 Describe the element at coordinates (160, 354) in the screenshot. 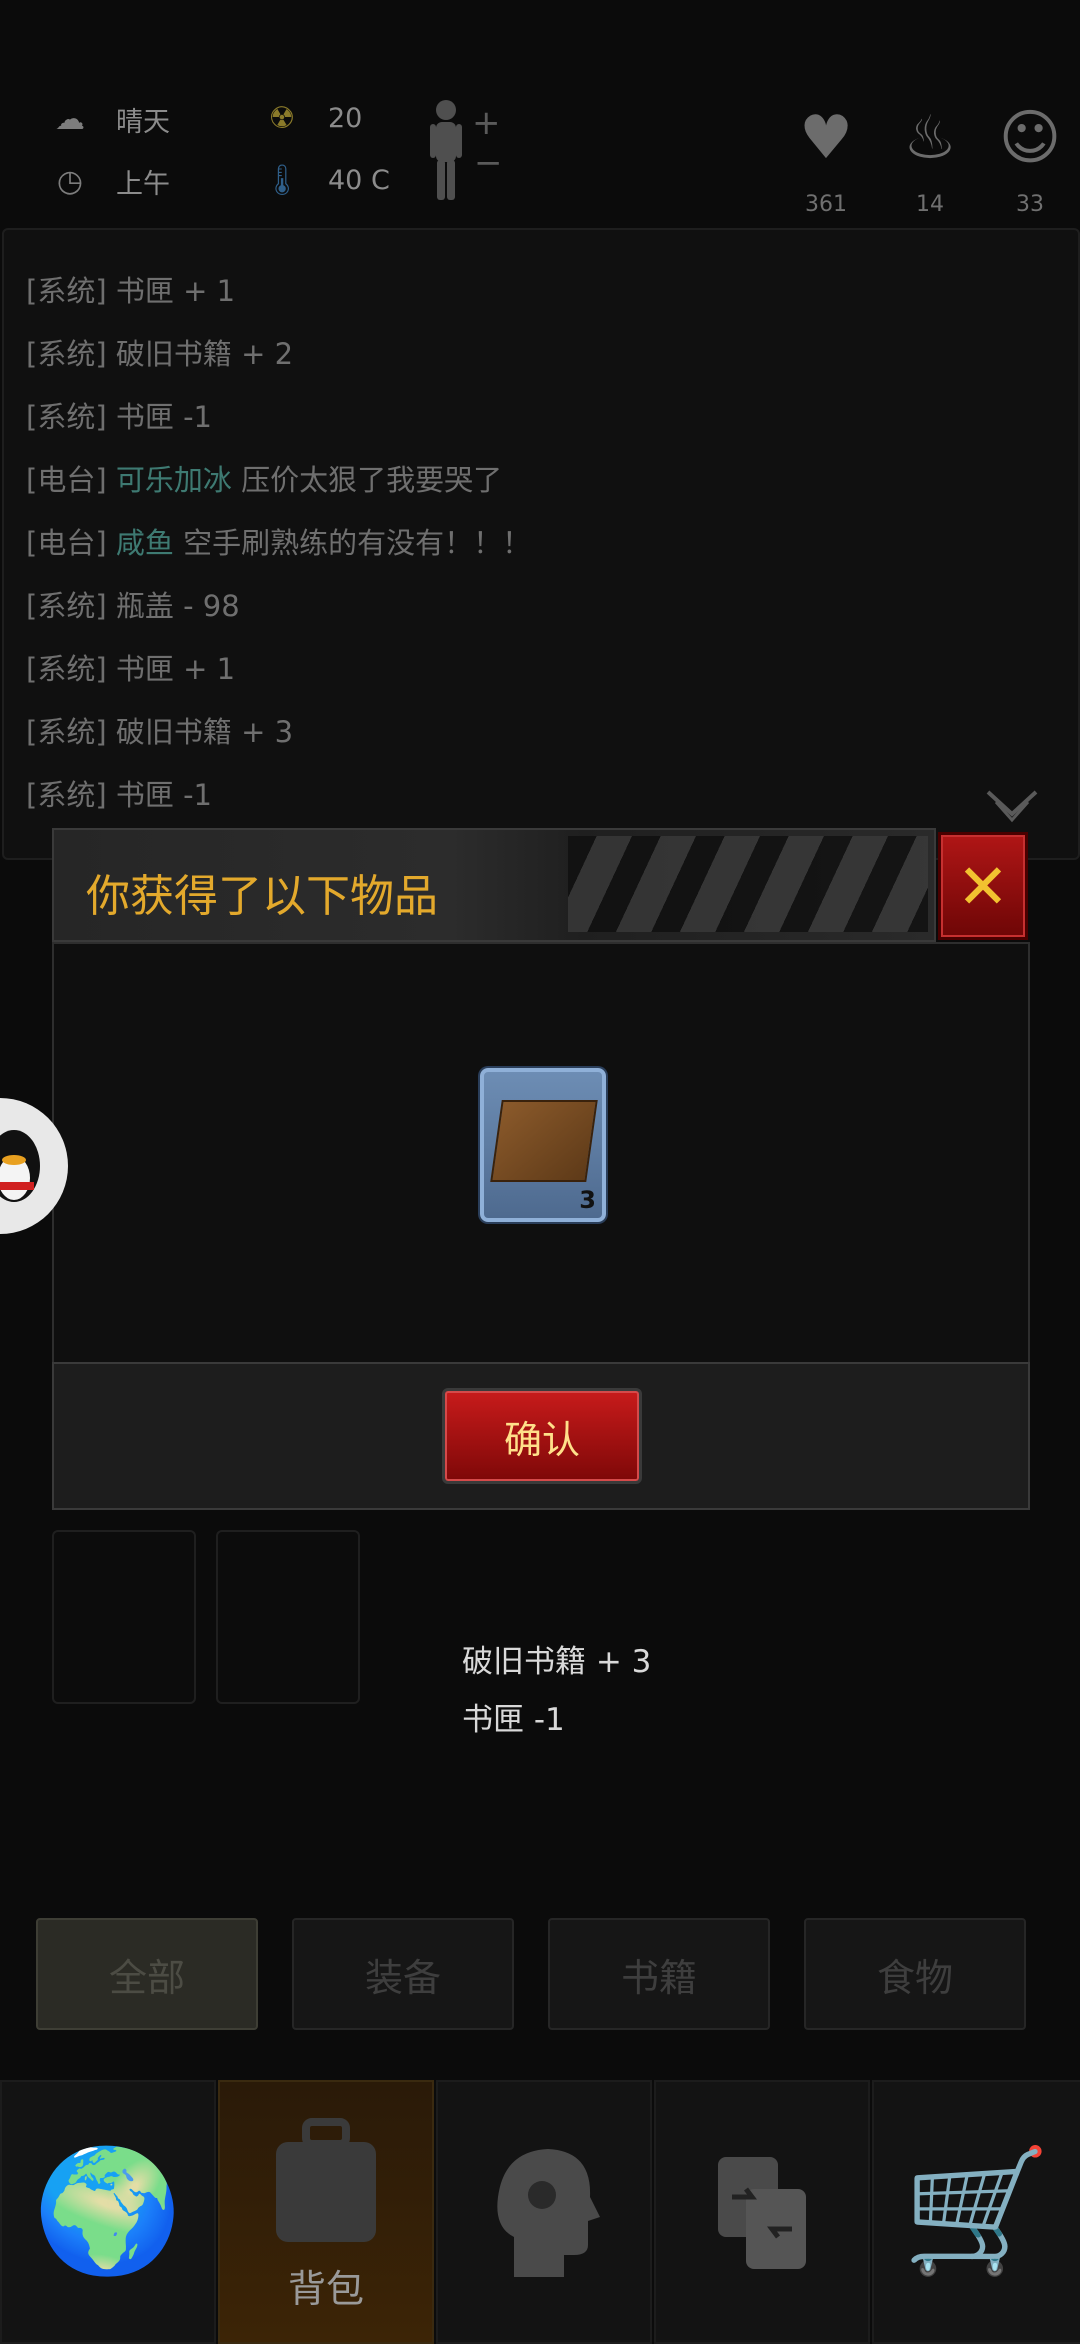

I see `log-line: [系统] 破旧书籍 + 2` at that location.